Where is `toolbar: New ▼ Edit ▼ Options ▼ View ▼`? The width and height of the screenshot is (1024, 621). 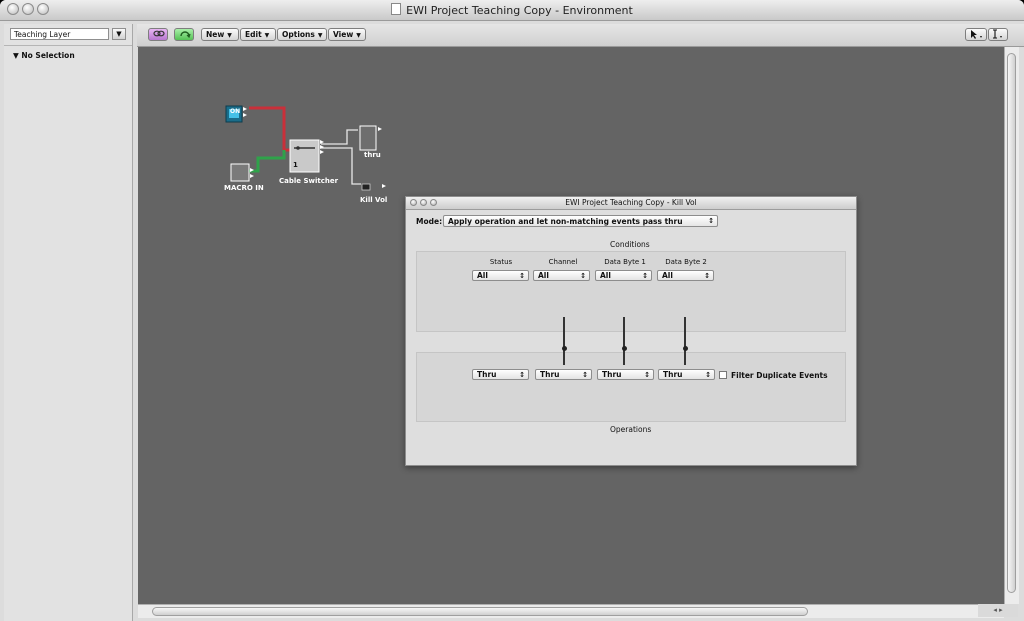 toolbar: New ▼ Edit ▼ Options ▼ View ▼ is located at coordinates (580, 35).